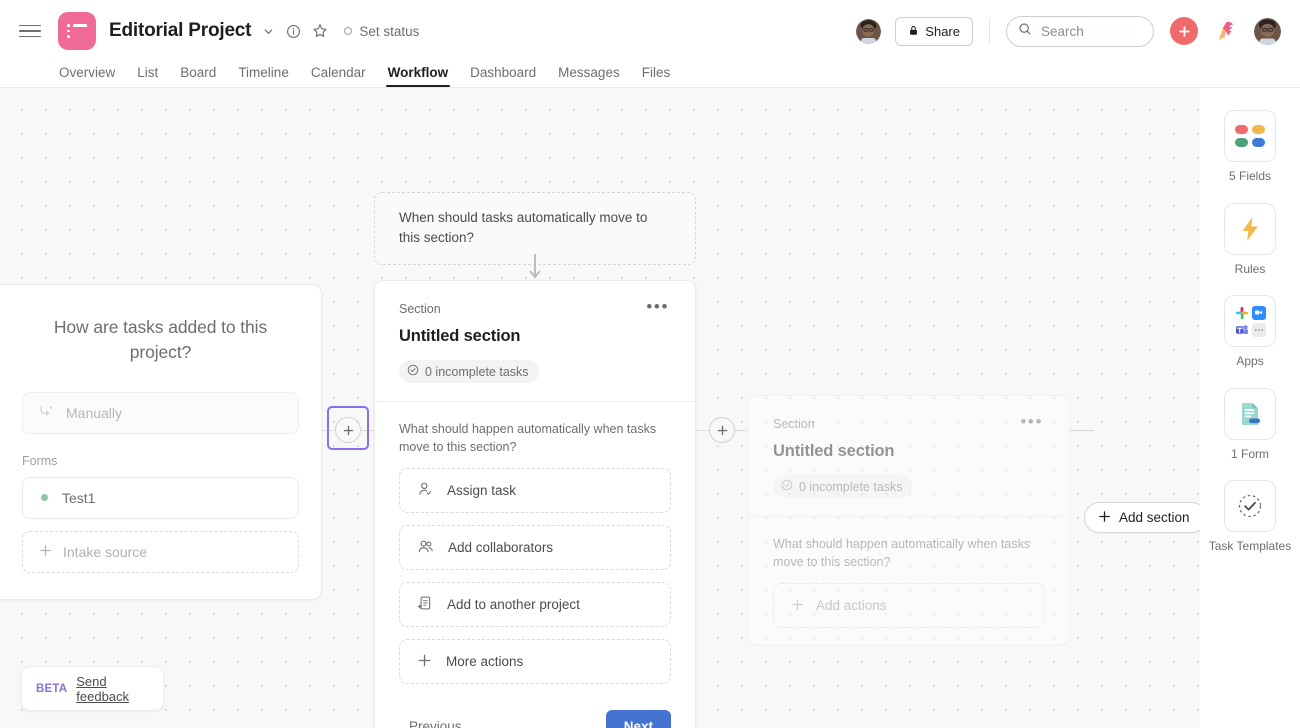 This screenshot has width=1300, height=728. Describe the element at coordinates (869, 31) in the screenshot. I see `avatar` at that location.